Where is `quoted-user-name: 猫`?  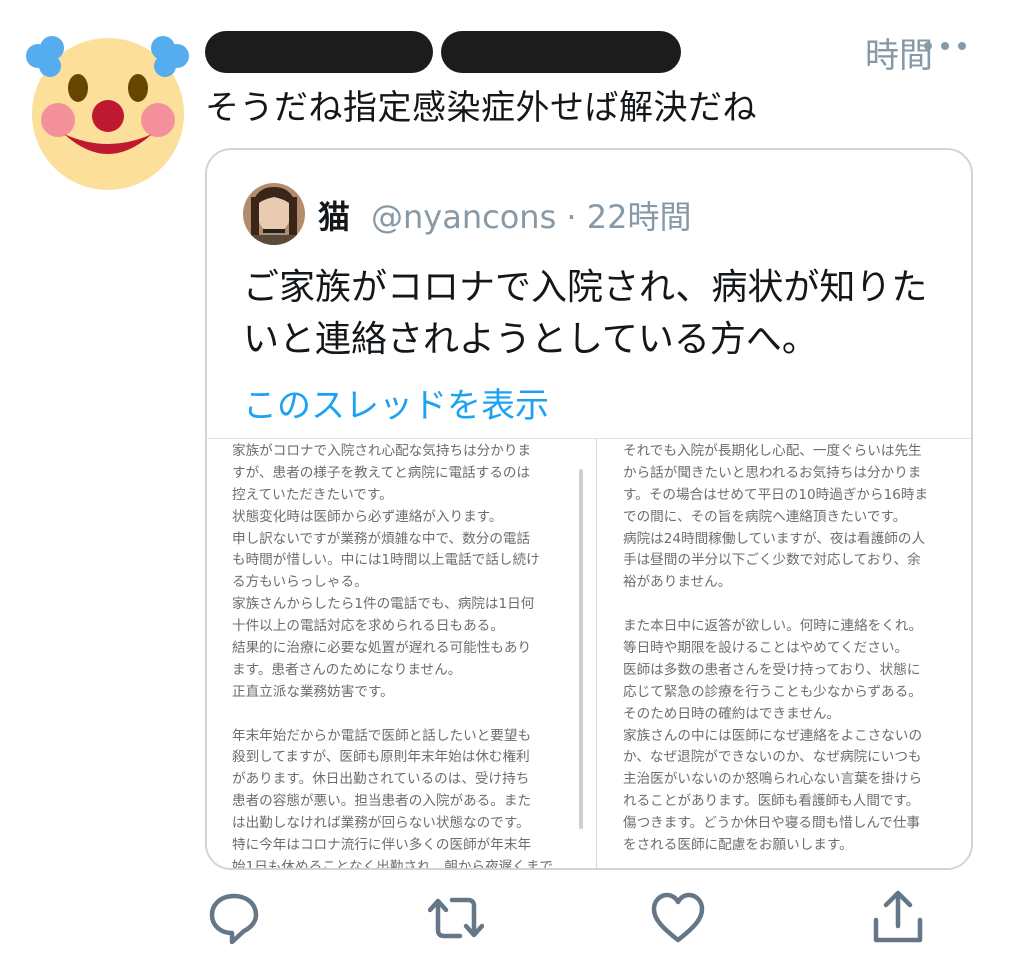
quoted-user-name: 猫 is located at coordinates (334, 215).